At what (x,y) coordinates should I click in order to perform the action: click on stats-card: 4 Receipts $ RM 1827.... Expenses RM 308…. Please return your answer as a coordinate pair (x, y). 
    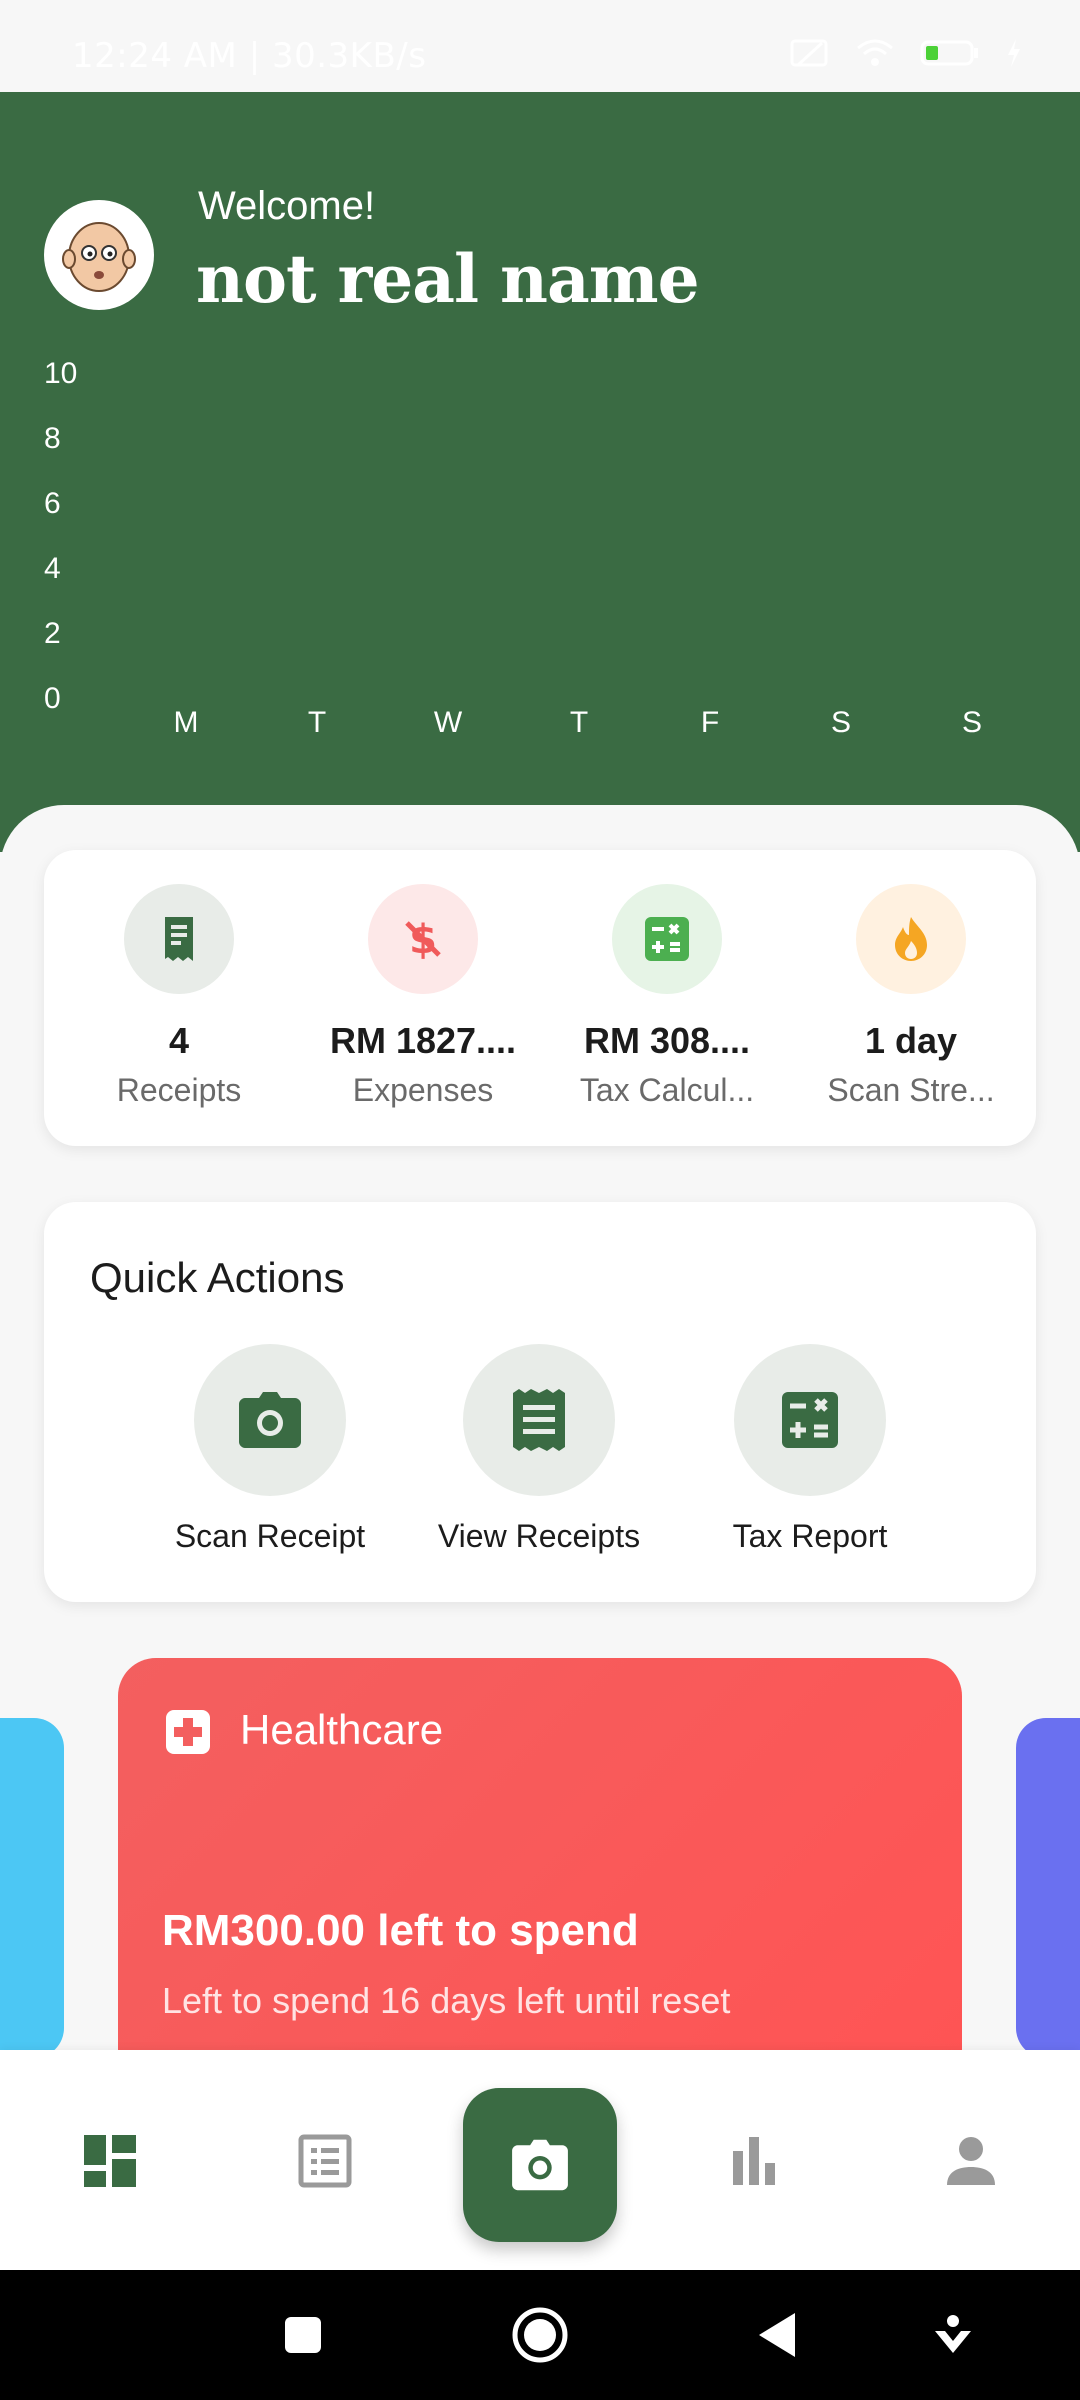
    Looking at the image, I should click on (540, 998).